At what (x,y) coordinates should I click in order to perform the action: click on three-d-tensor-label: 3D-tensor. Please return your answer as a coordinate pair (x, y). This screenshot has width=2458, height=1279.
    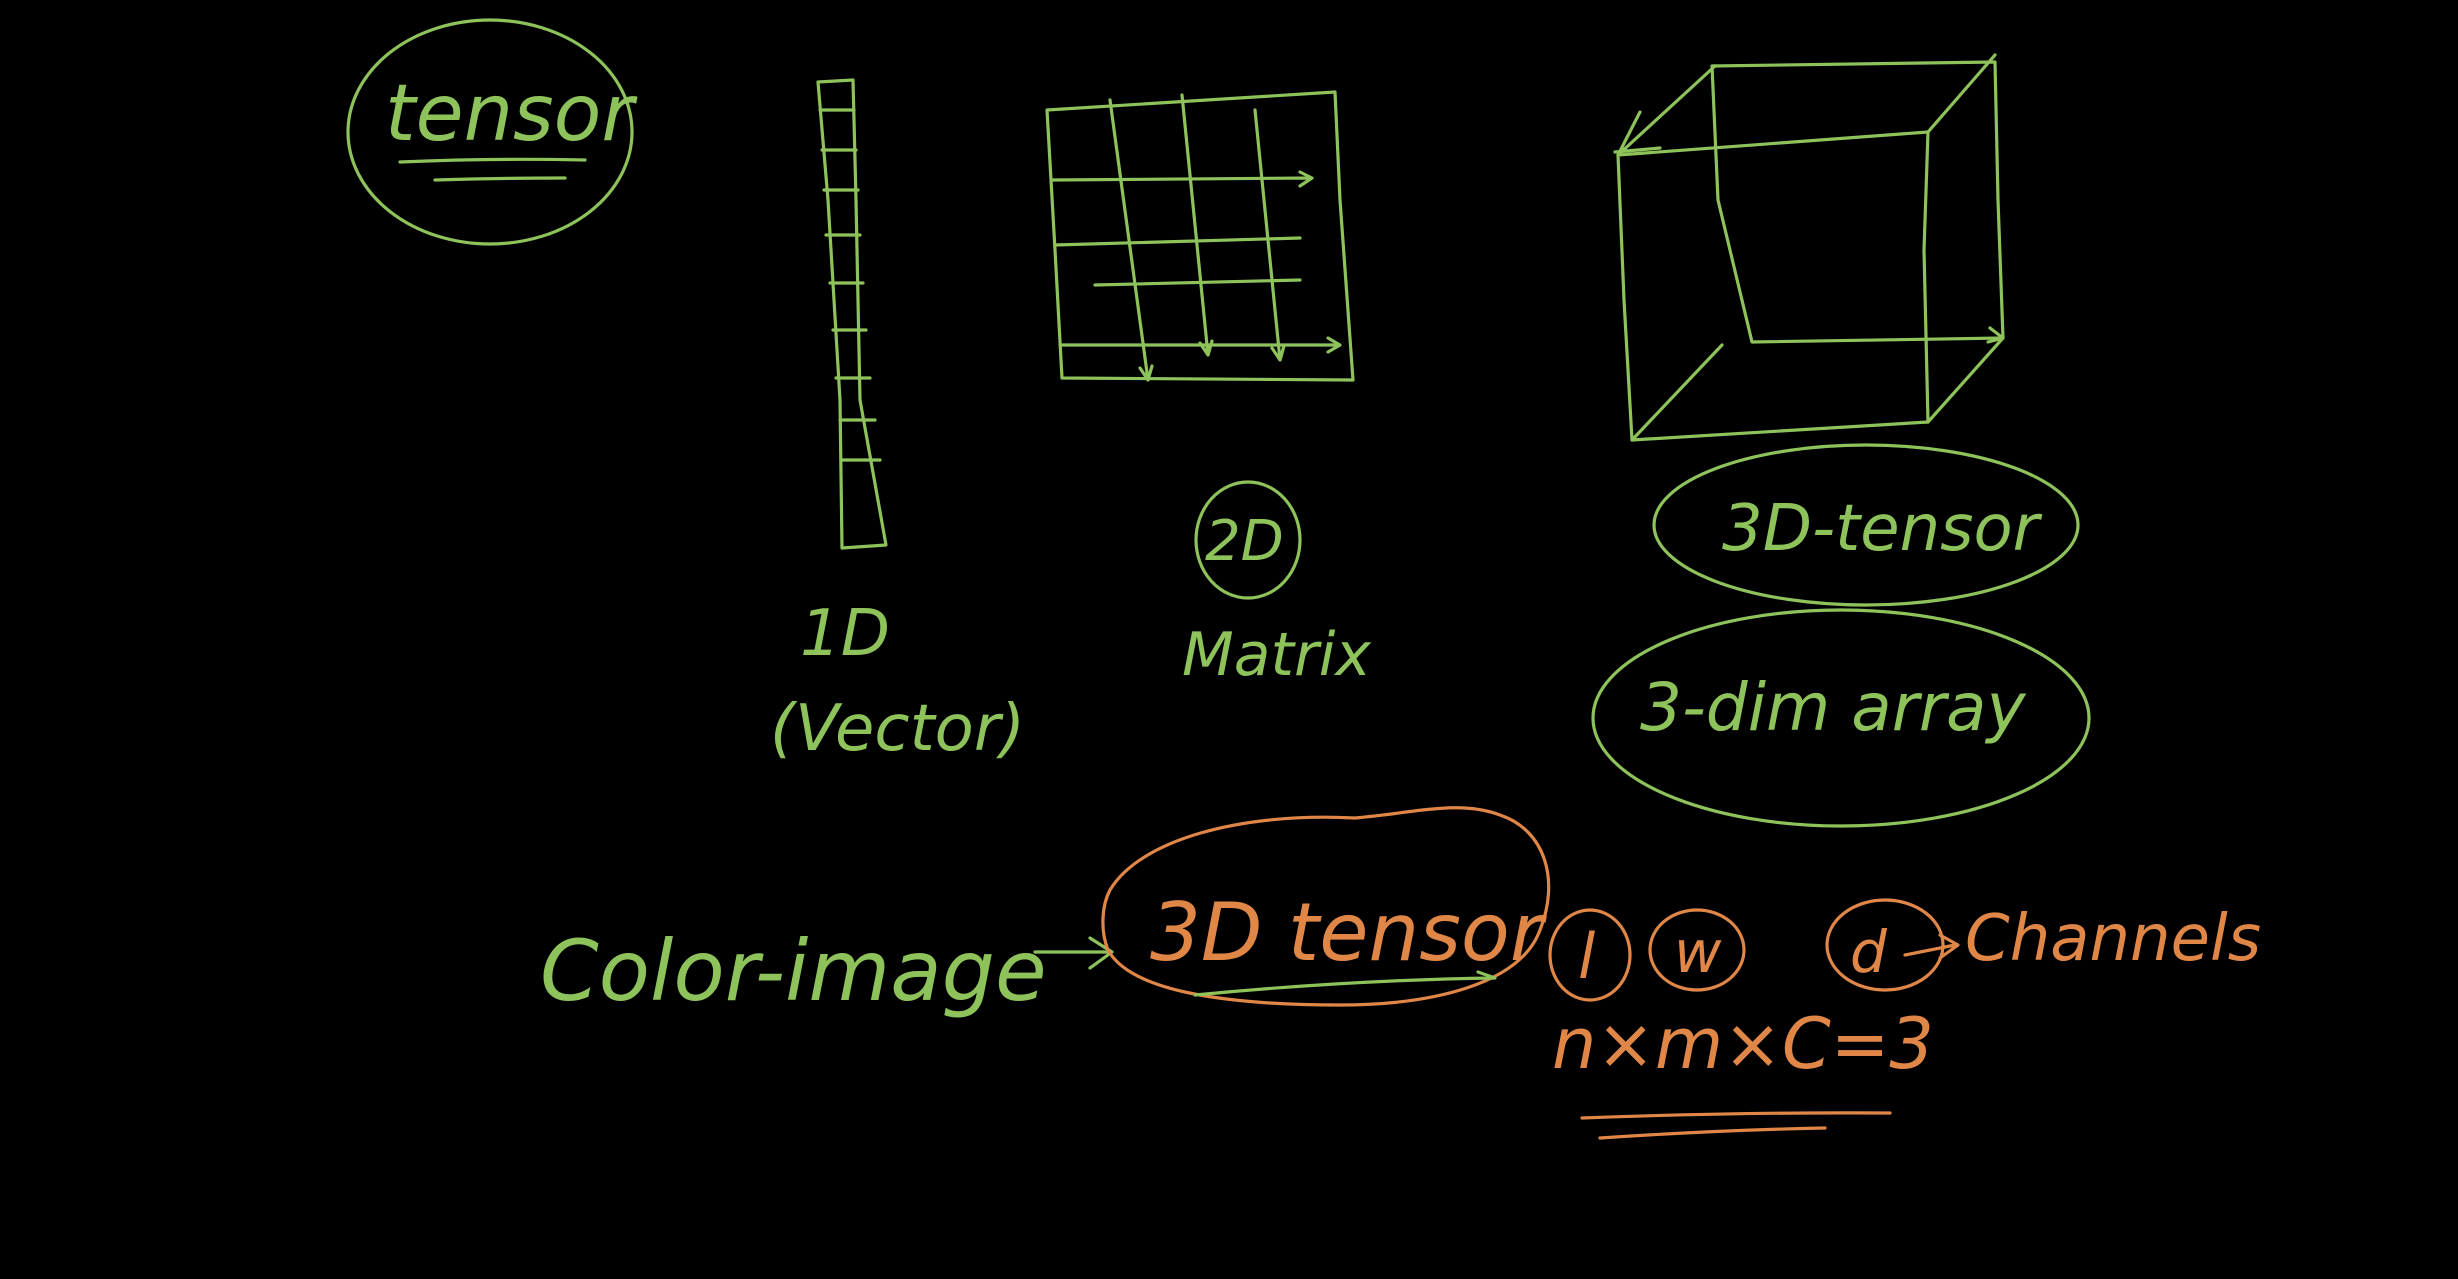
    Looking at the image, I should click on (1882, 529).